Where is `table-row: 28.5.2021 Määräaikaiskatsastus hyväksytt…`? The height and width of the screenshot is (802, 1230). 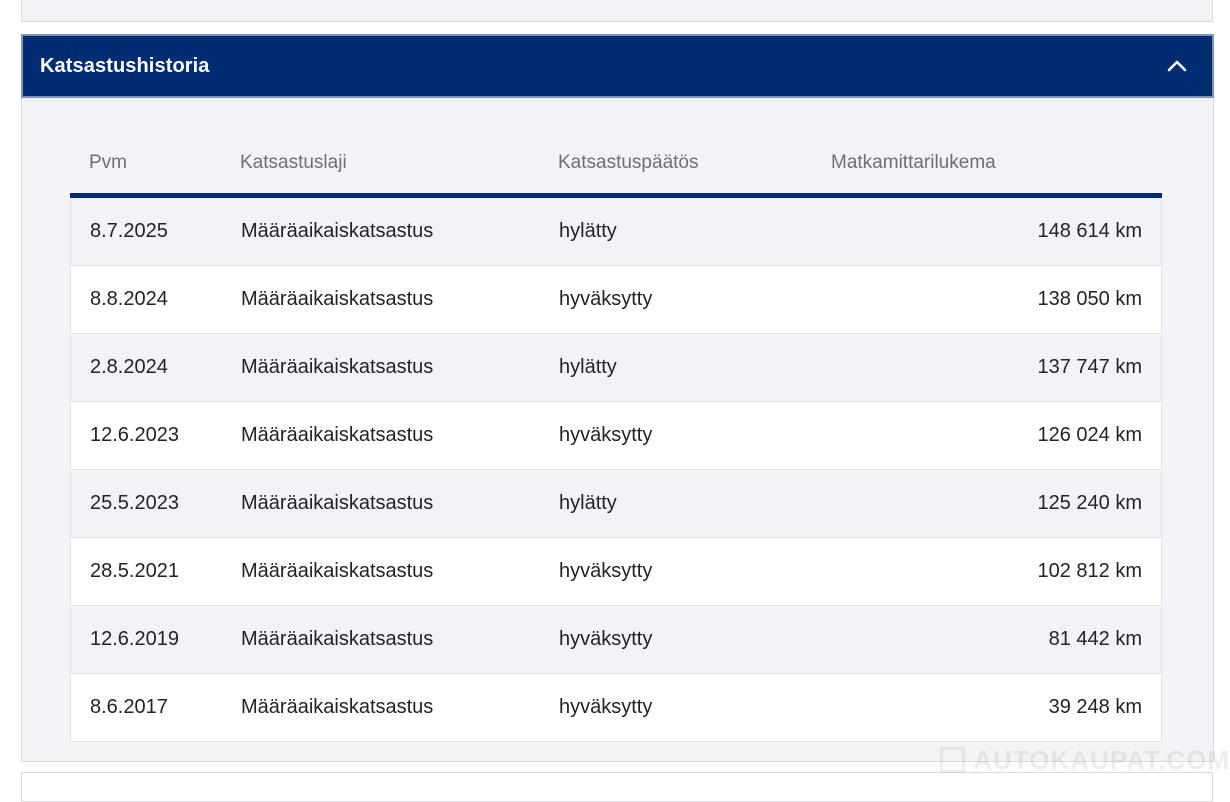
table-row: 28.5.2021 Määräaikaiskatsastus hyväksytt… is located at coordinates (616, 572).